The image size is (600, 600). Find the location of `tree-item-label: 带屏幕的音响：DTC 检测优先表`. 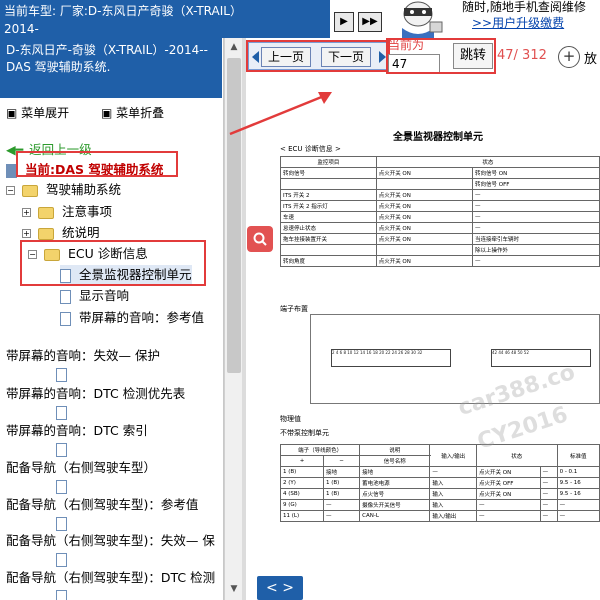

tree-item-label: 带屏幕的音响：DTC 检测优先表 is located at coordinates (96, 393).